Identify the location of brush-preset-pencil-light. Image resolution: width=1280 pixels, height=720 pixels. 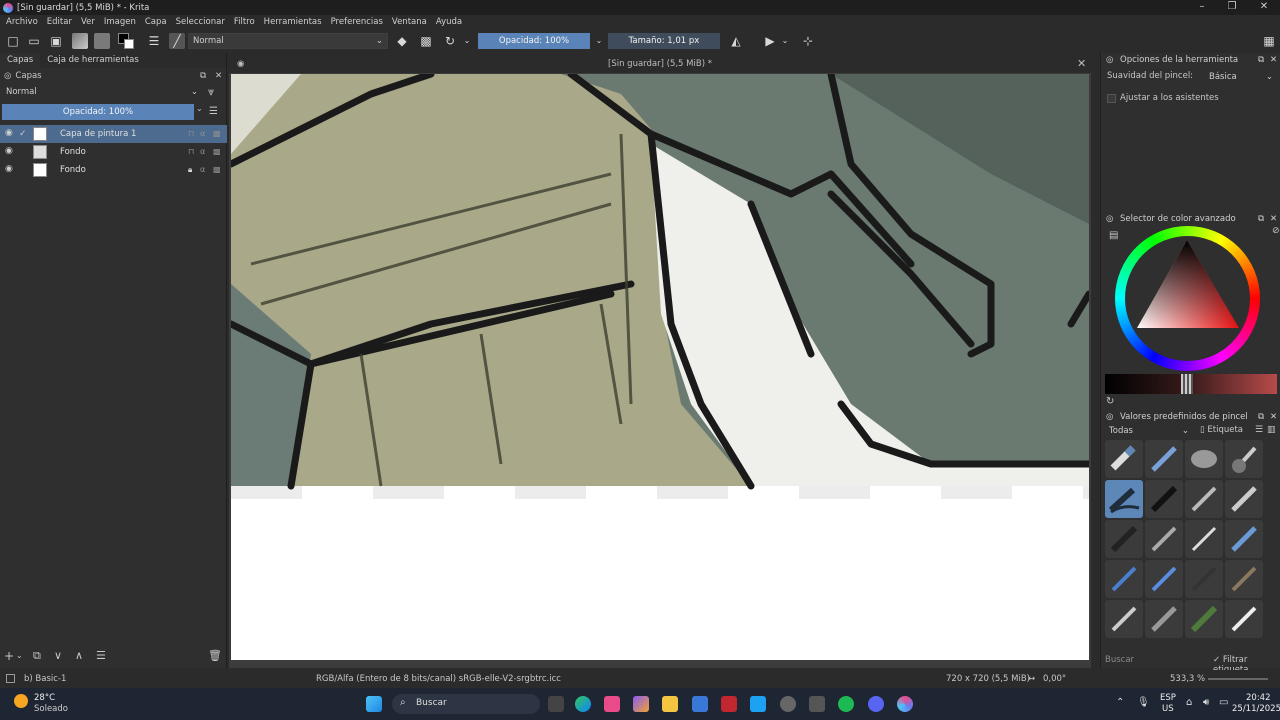
(1164, 579).